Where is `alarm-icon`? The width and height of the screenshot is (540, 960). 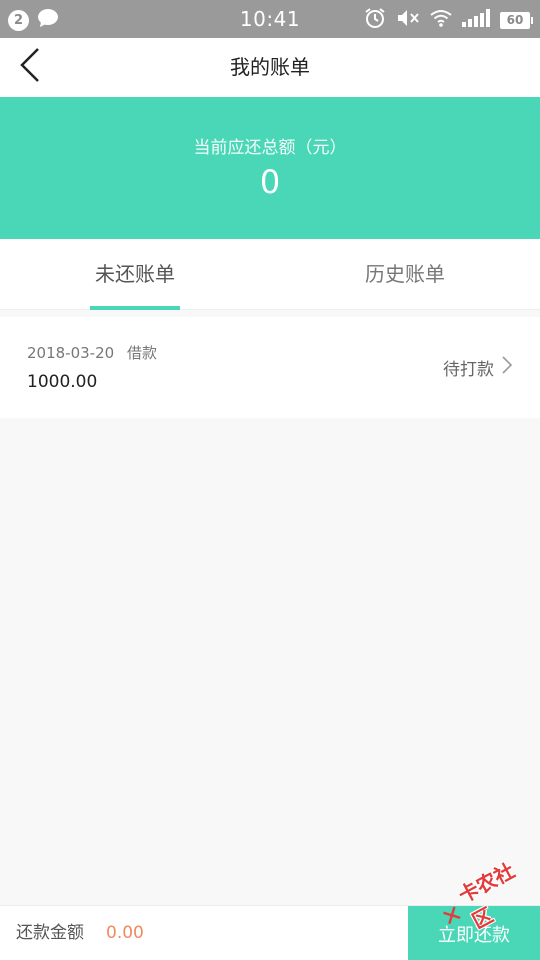
alarm-icon is located at coordinates (375, 20).